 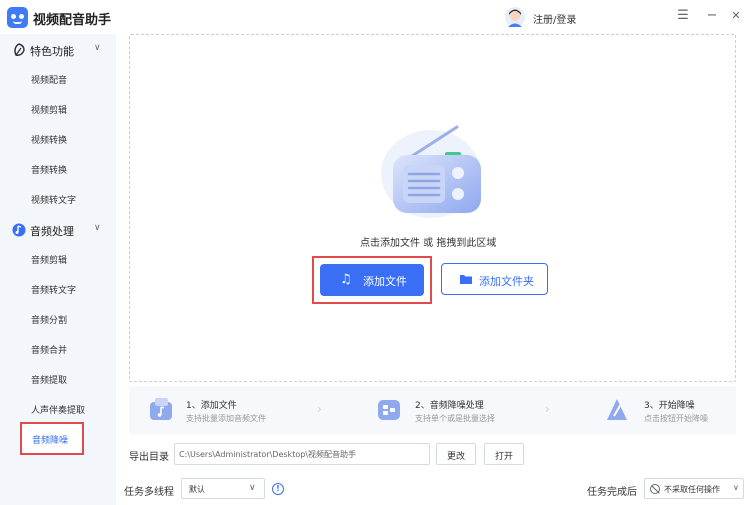 What do you see at coordinates (52, 51) in the screenshot?
I see `sidebar-section-label: 特色功能` at bounding box center [52, 51].